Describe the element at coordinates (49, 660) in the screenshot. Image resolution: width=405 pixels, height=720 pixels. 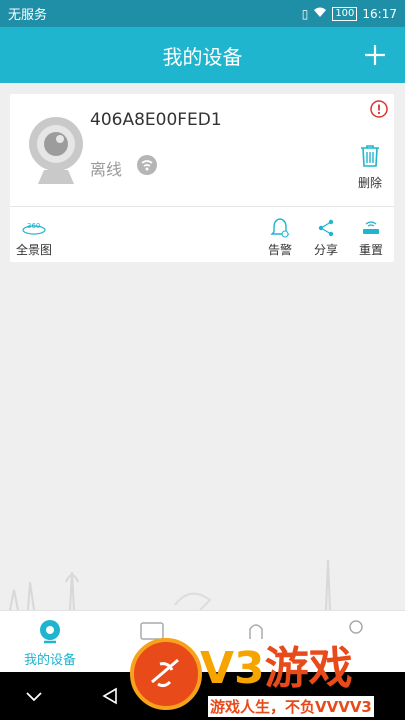
I see `tab-my-devices-label: 我的设备` at that location.